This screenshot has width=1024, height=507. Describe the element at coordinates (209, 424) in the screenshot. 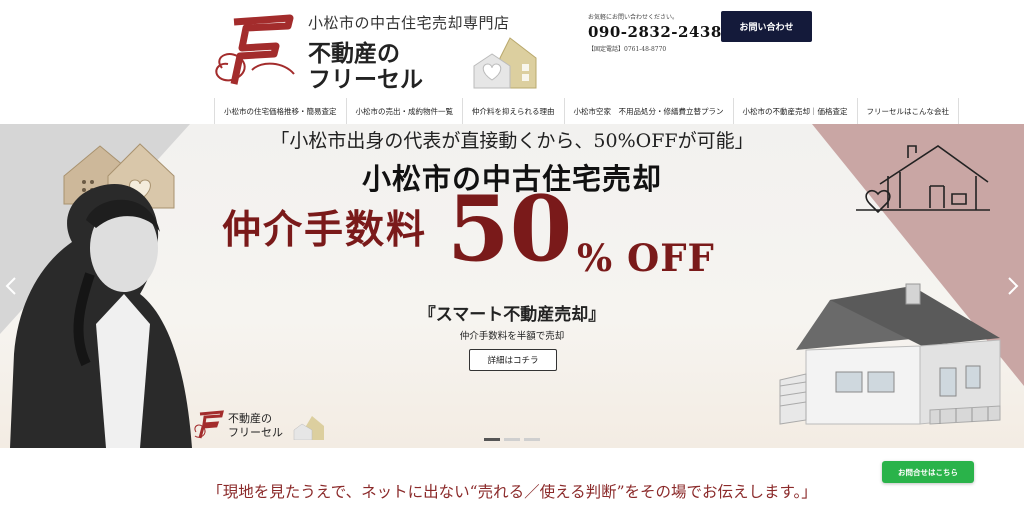

I see `F-monogram-mini-icon` at that location.